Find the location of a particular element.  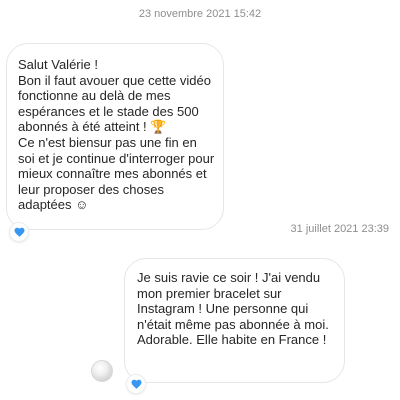

message-timestamp: 31 juillet 2021 23:39 is located at coordinates (339, 229).